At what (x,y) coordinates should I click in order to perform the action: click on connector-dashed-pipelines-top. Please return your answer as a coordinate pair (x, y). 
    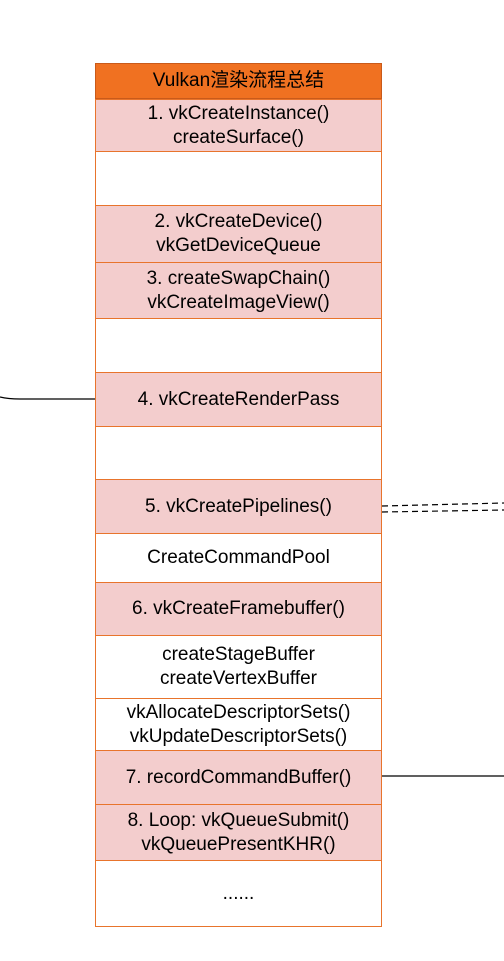
    Looking at the image, I should click on (442, 504).